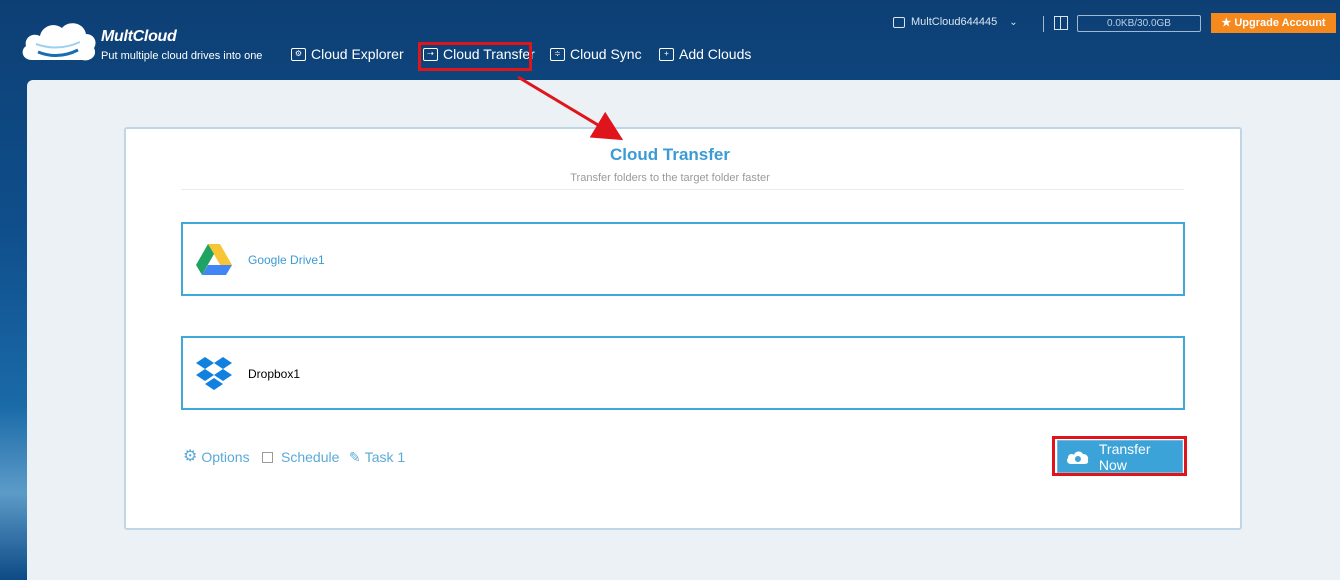  What do you see at coordinates (475, 56) in the screenshot?
I see `nav-highlight-box` at bounding box center [475, 56].